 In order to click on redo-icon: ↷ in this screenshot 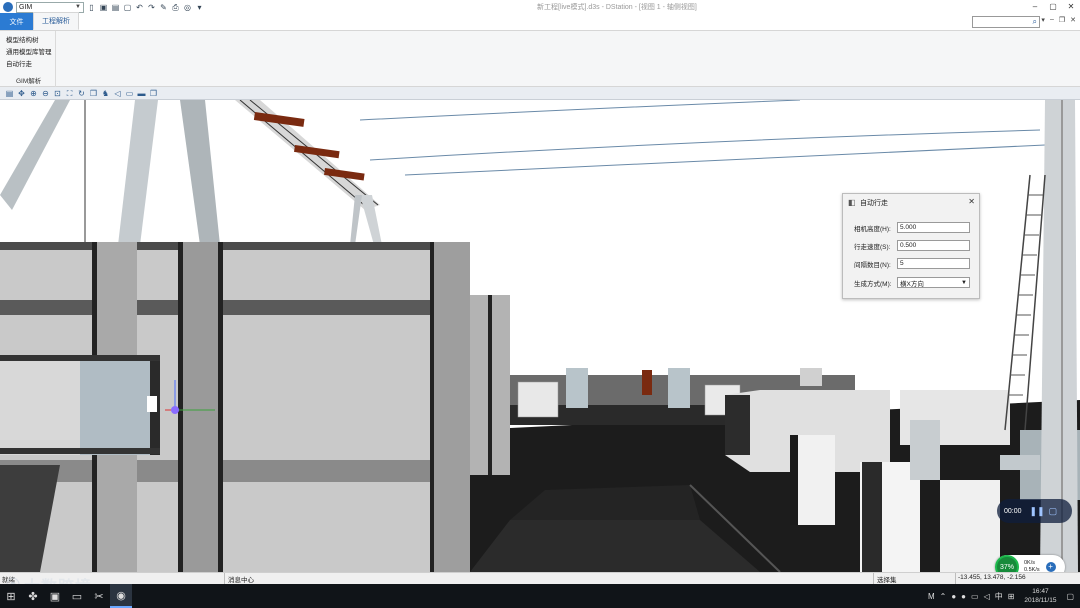, I will do `click(151, 7)`.